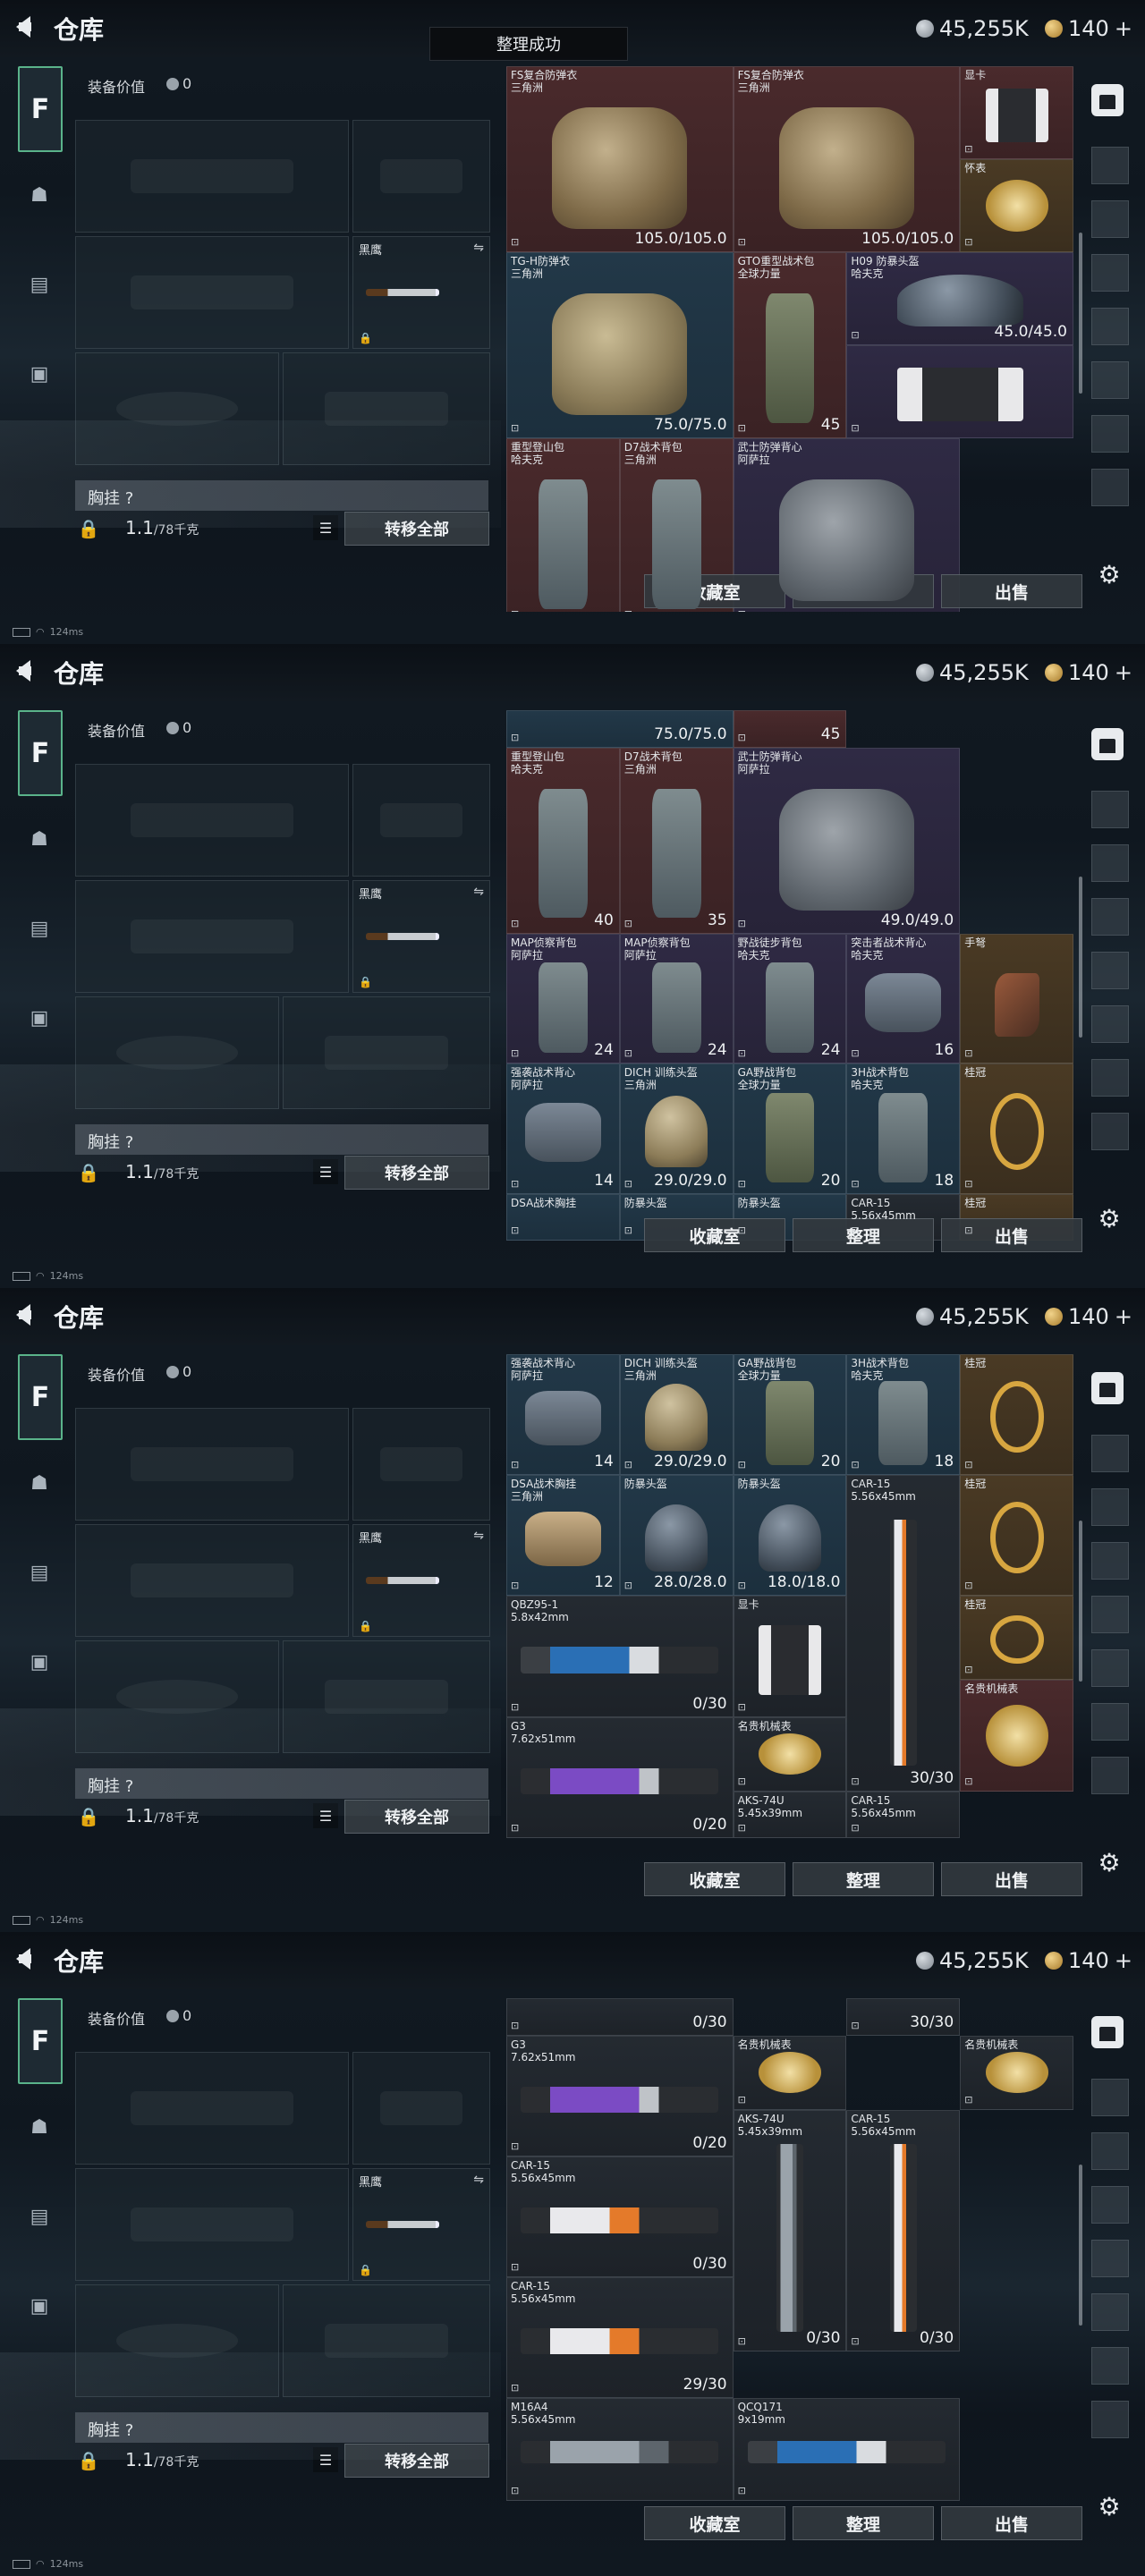 The width and height of the screenshot is (1145, 2576). What do you see at coordinates (563, 1128) in the screenshot?
I see `inventory-item: 强袭战术背心 阿萨拉 14 ⊡` at bounding box center [563, 1128].